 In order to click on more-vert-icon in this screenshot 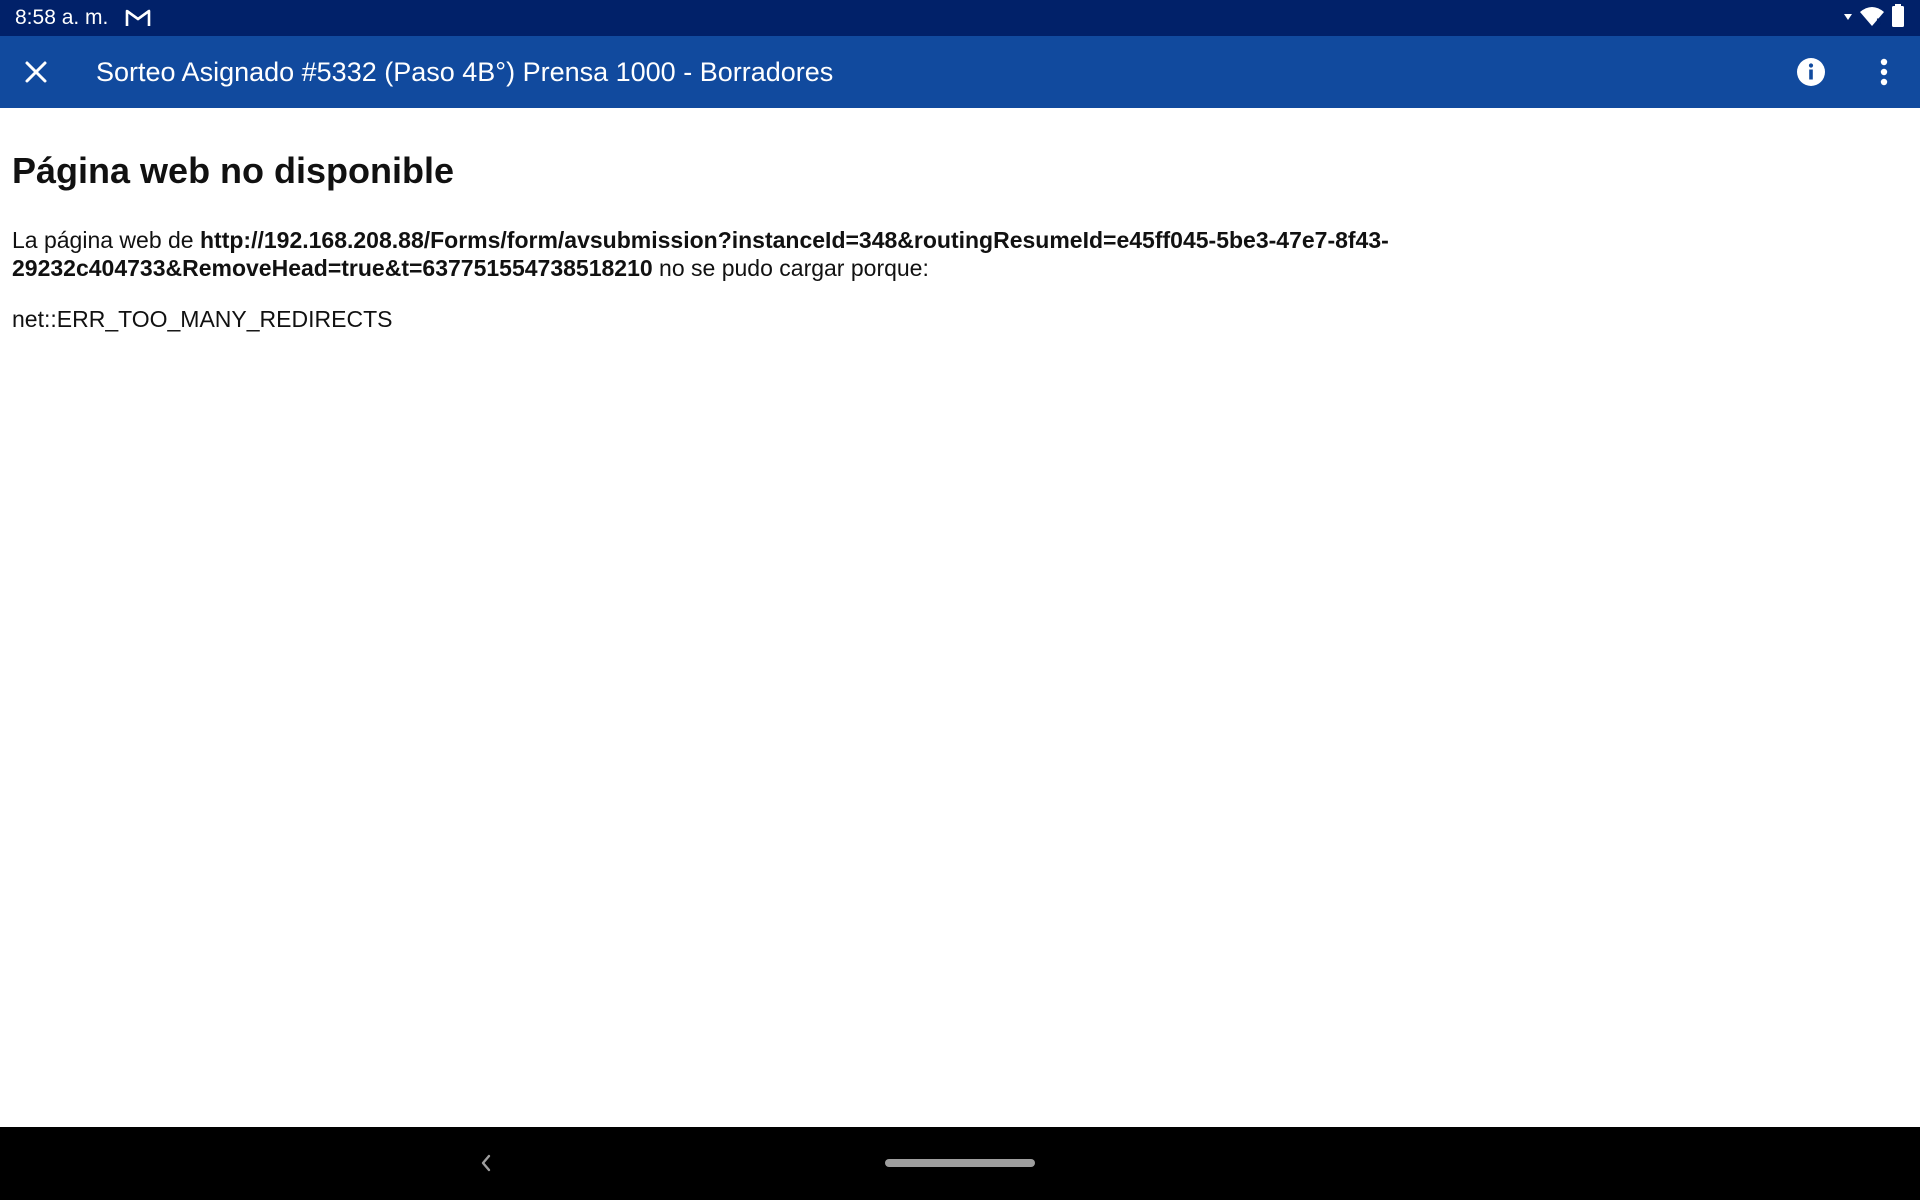, I will do `click(1884, 72)`.